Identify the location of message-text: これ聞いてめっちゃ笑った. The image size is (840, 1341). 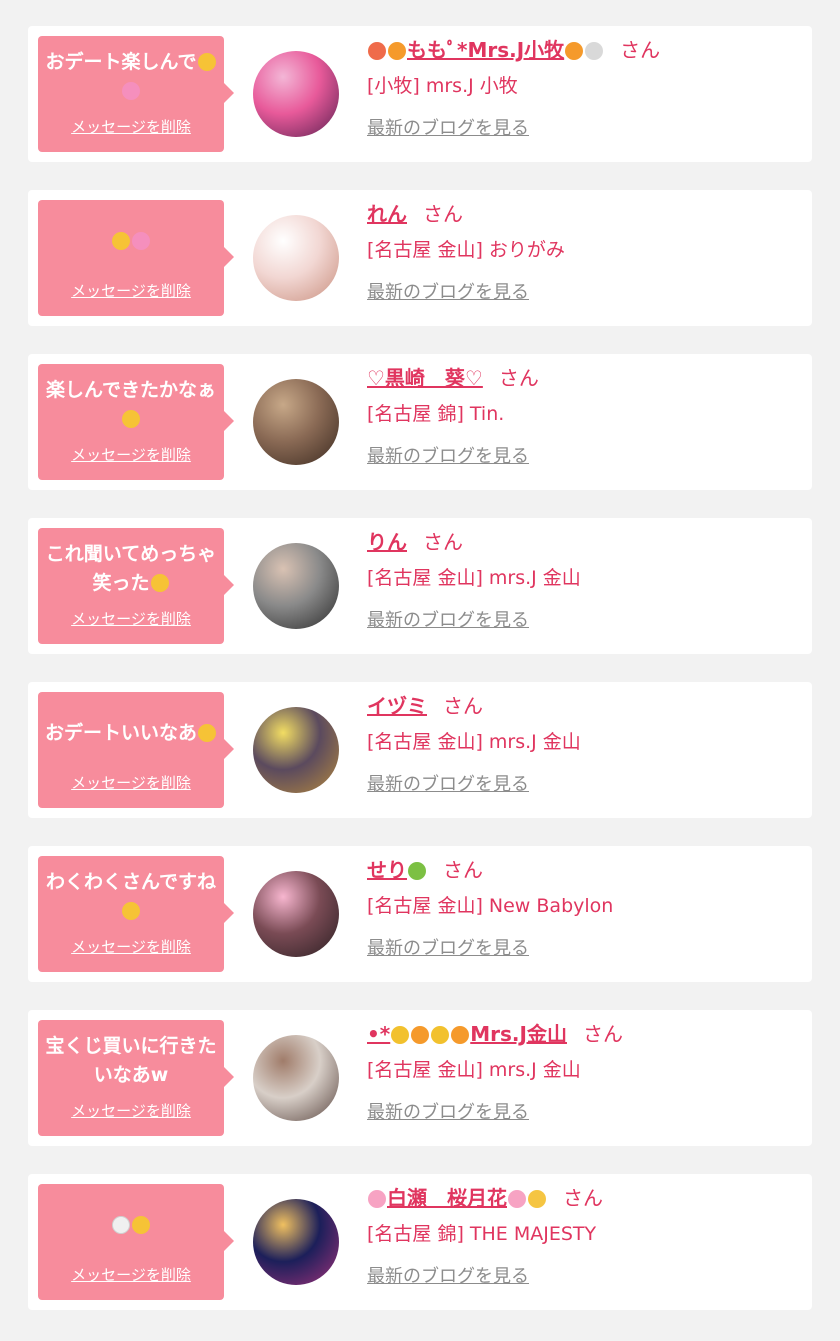
(131, 569).